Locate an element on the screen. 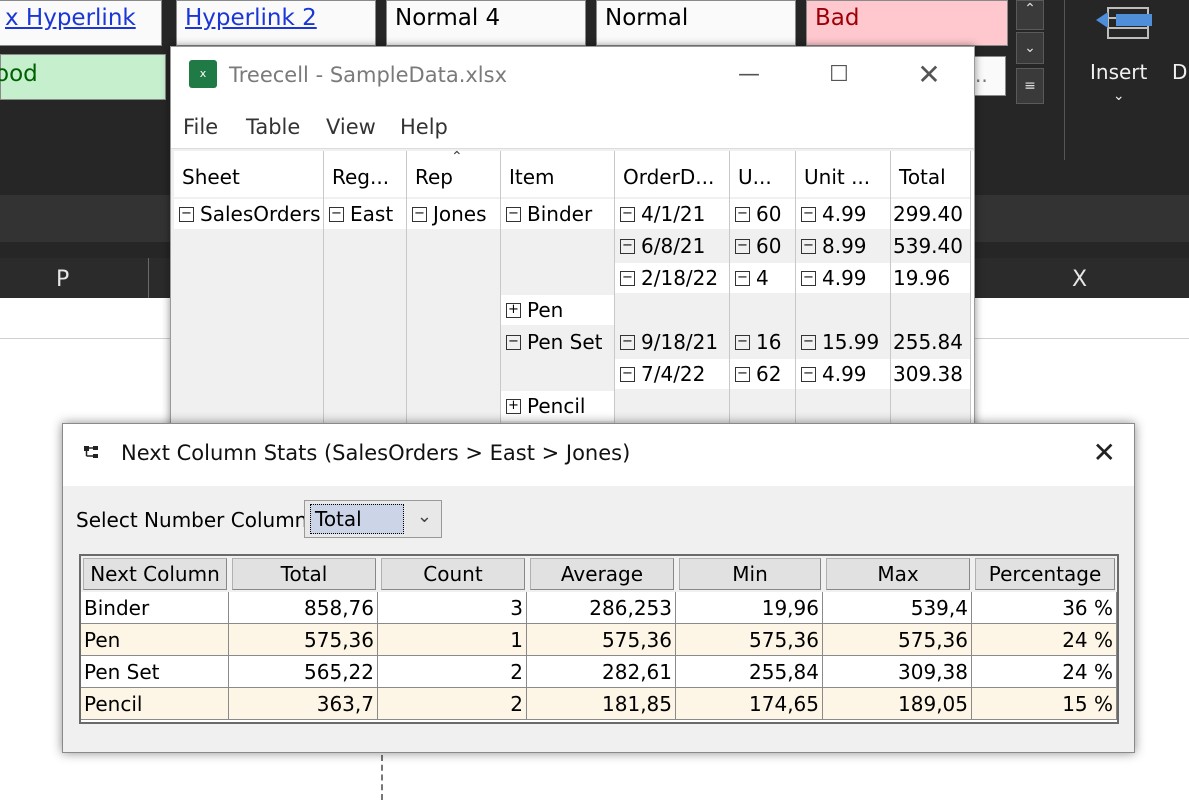 This screenshot has height=800, width=1189. style-normal: Normal is located at coordinates (696, 23).